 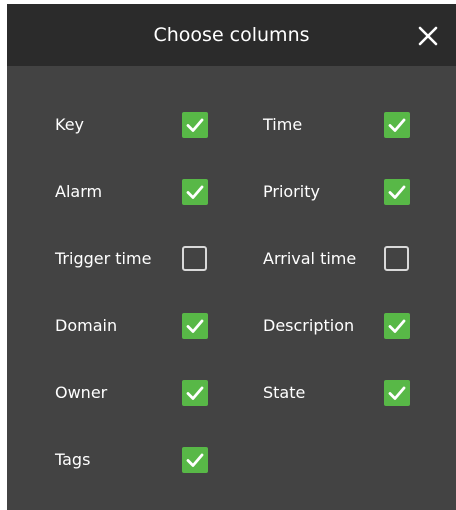 I want to click on column-row: Key Time, so click(x=231, y=125).